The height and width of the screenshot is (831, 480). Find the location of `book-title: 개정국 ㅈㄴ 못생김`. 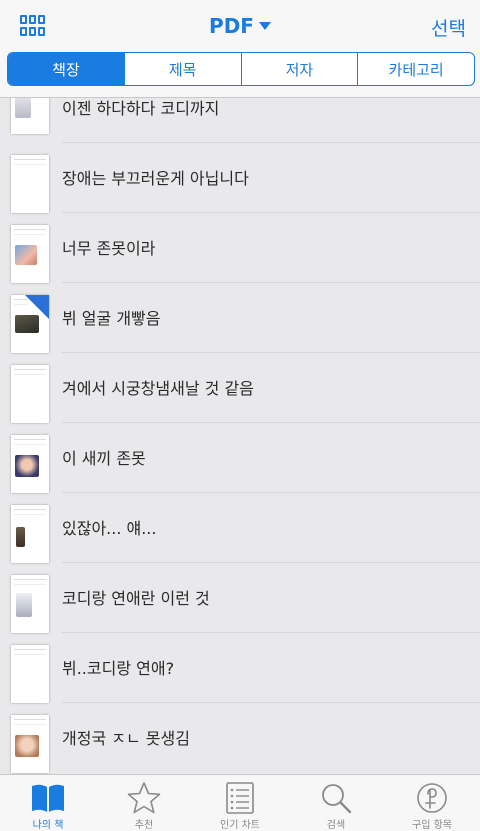

book-title: 개정국 ㅈㄴ 못생김 is located at coordinates (126, 738).